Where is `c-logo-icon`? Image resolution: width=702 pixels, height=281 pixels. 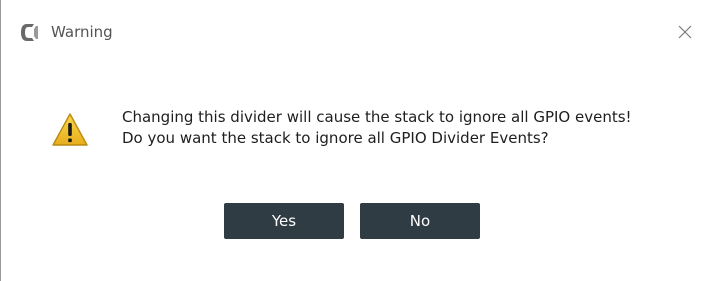
c-logo-icon is located at coordinates (29, 32).